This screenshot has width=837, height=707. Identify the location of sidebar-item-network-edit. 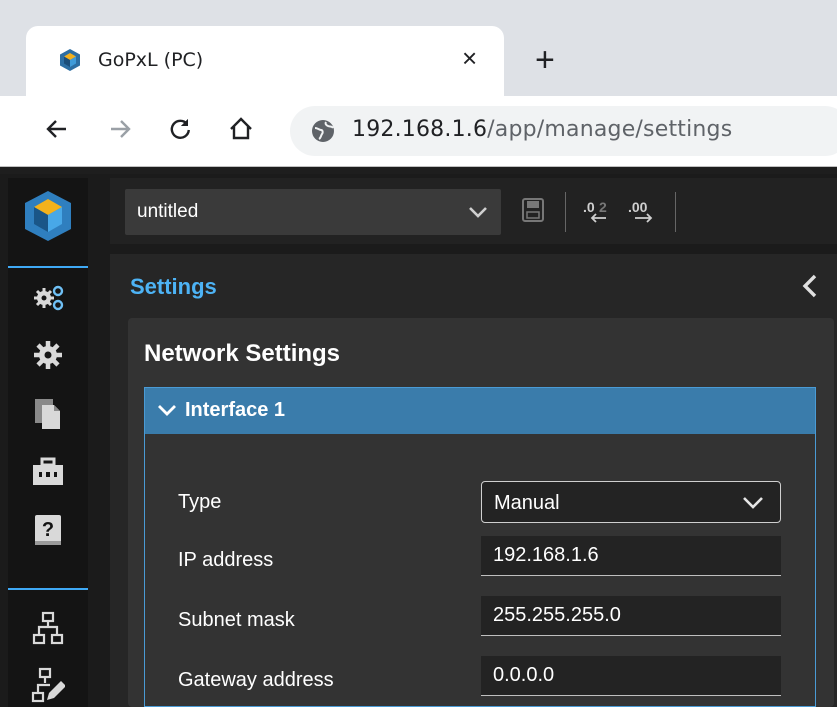
(48, 685).